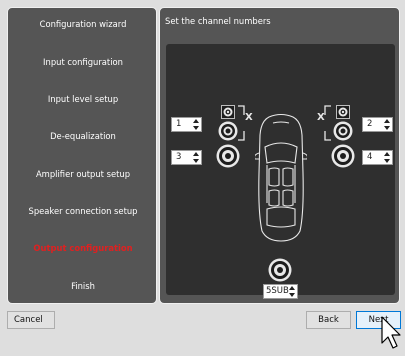 The width and height of the screenshot is (405, 356). Describe the element at coordinates (228, 131) in the screenshot. I see `midrange-left-icon` at that location.